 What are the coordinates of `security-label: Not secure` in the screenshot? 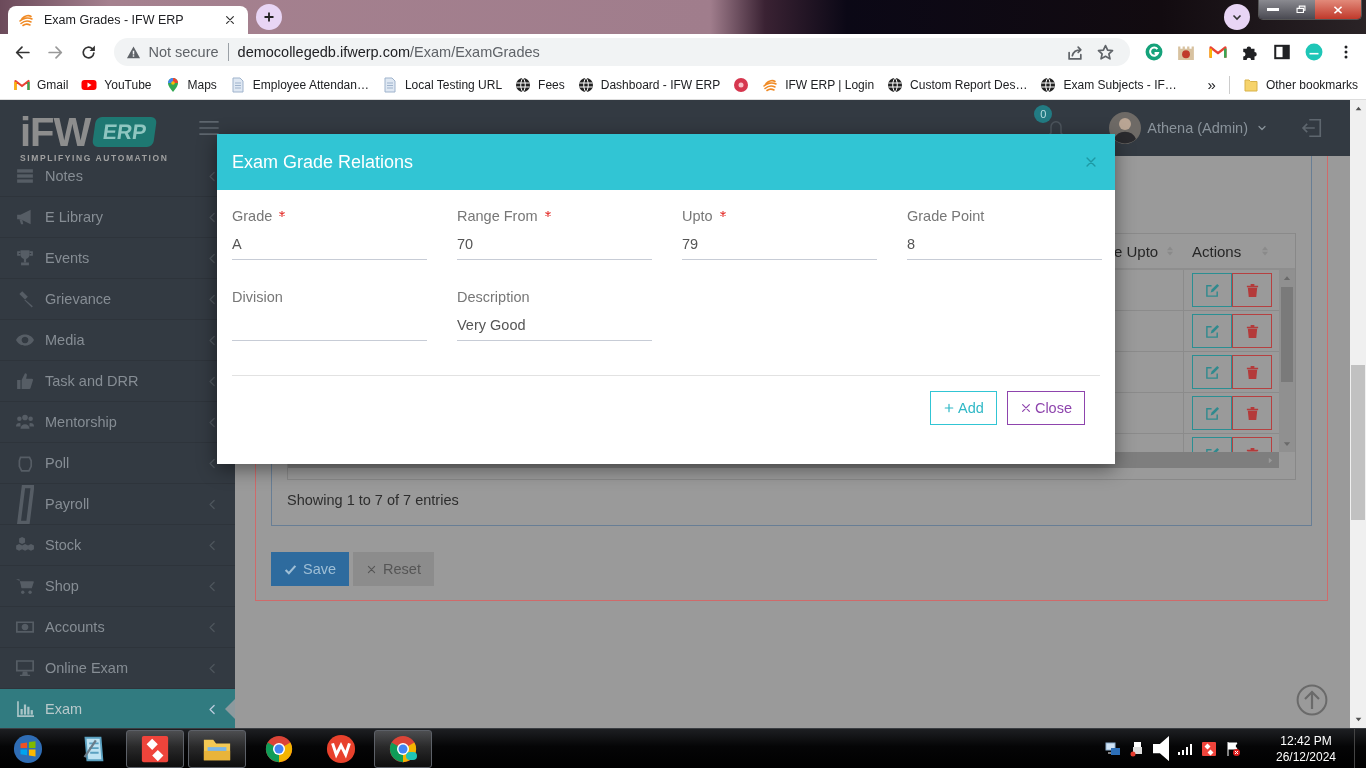 It's located at (183, 52).